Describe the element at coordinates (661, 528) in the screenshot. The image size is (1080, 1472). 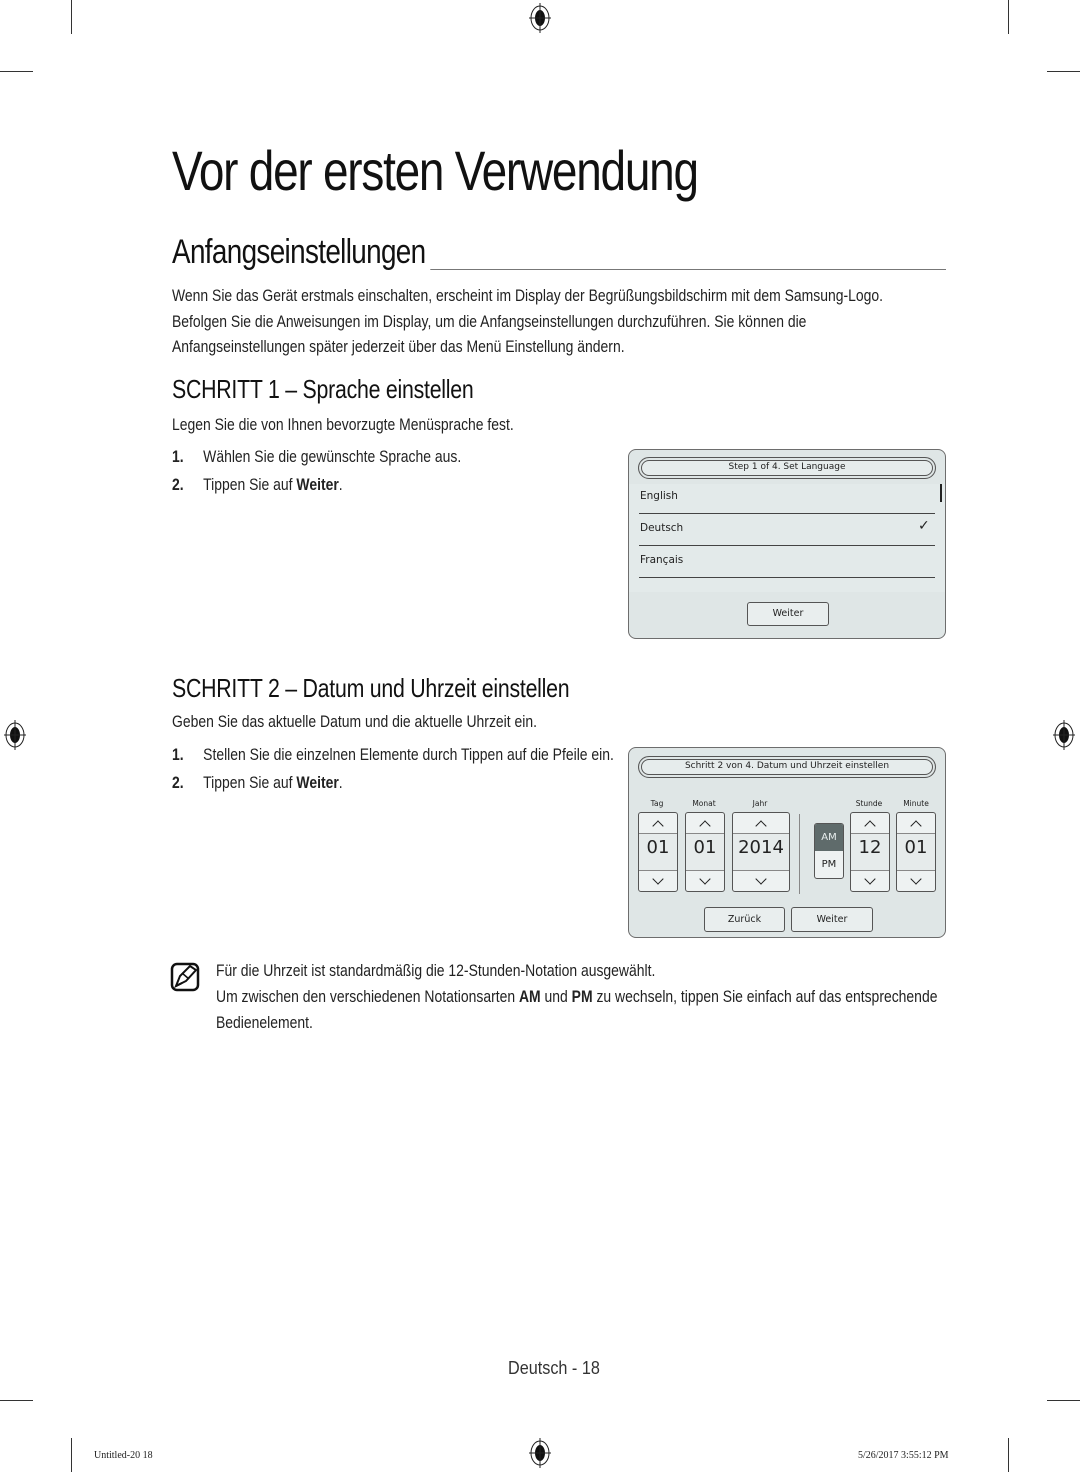
I see `language-option-deutsch: Deutsch` at that location.